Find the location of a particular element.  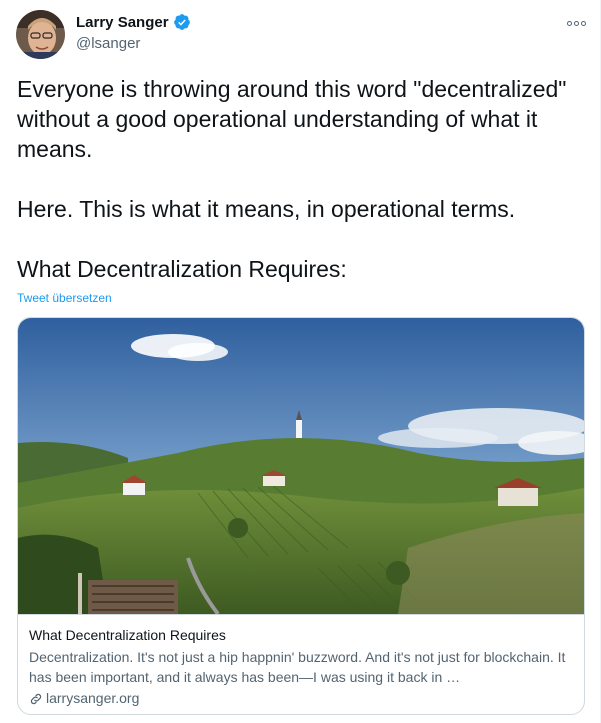

tweet-paragraph: What Decentralization Requires: is located at coordinates (182, 269).